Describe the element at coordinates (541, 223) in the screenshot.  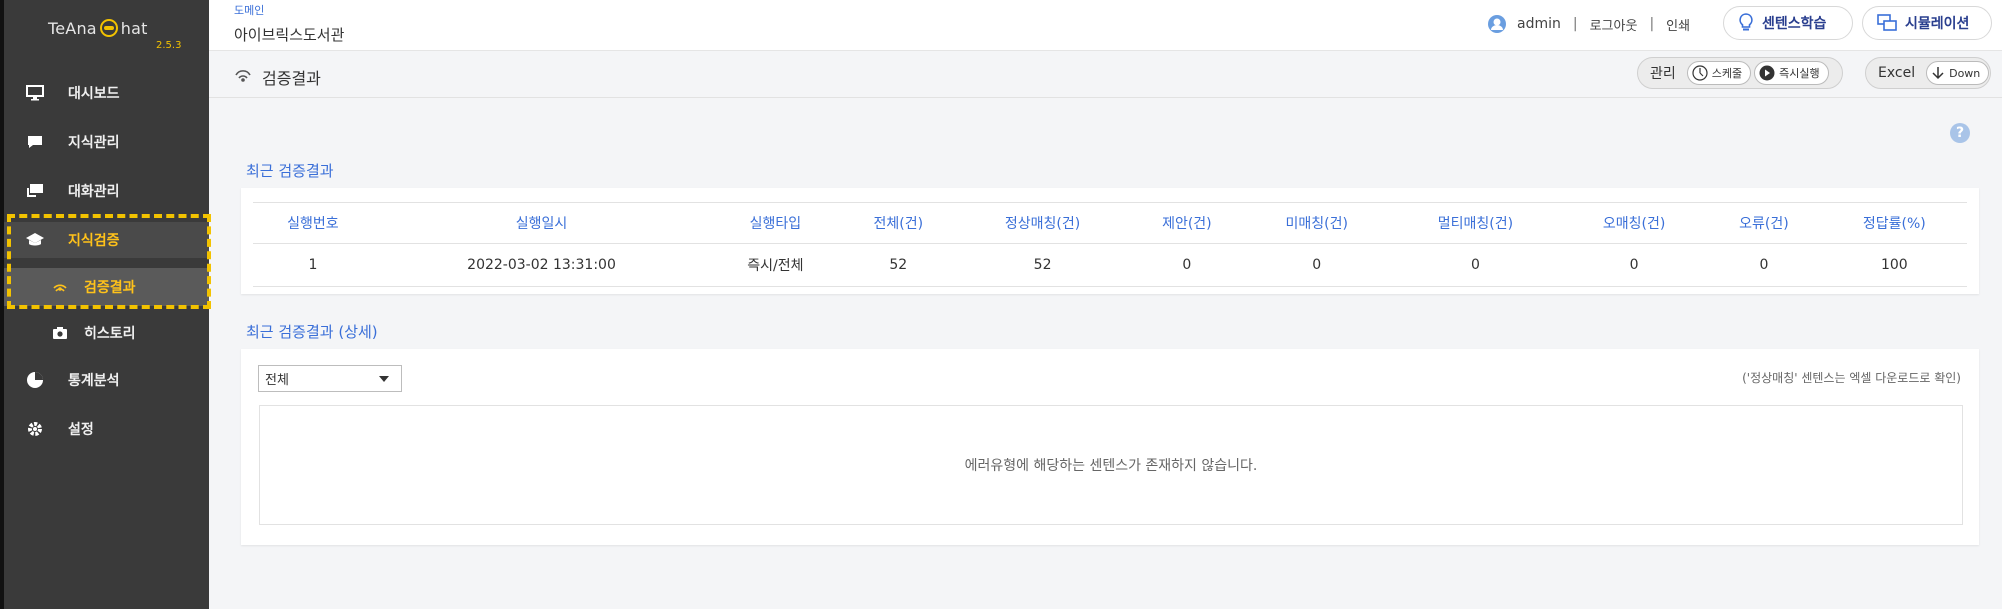
I see `column-header: 실행일시` at that location.